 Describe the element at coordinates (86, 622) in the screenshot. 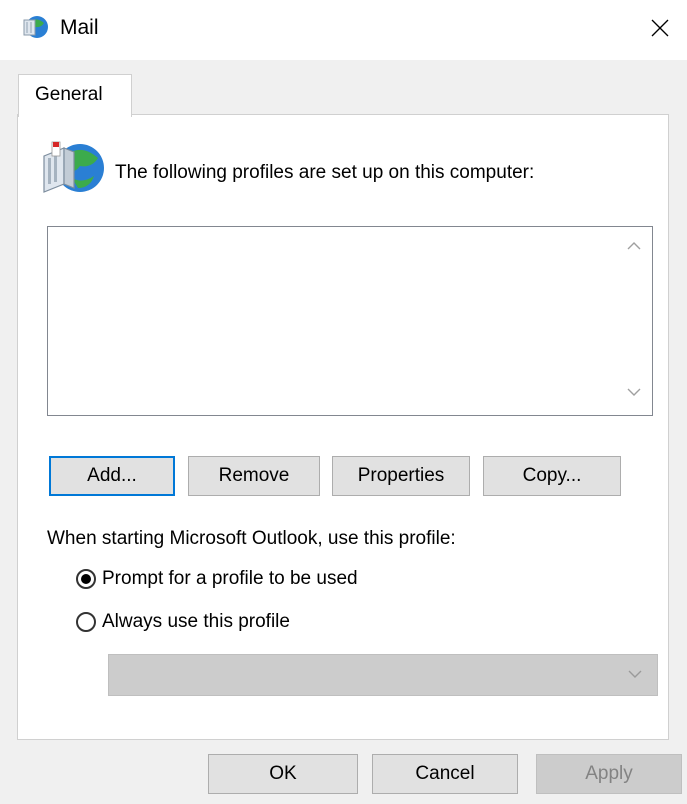

I see `always-profile-radio` at that location.